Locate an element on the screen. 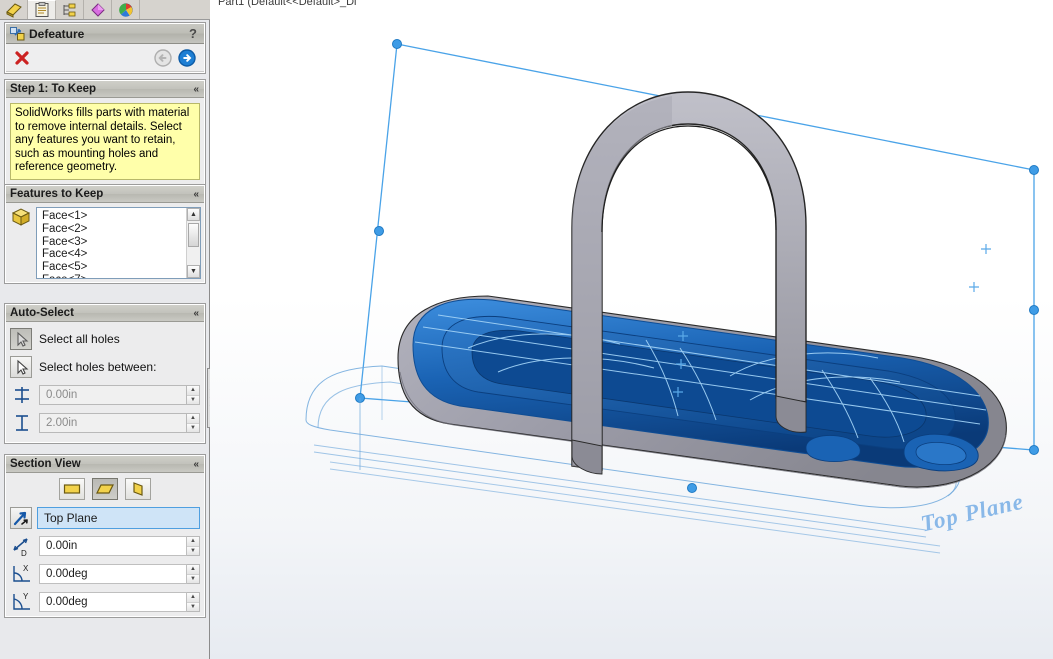 The image size is (1053, 659). list-item: Face<3> is located at coordinates (121, 242).